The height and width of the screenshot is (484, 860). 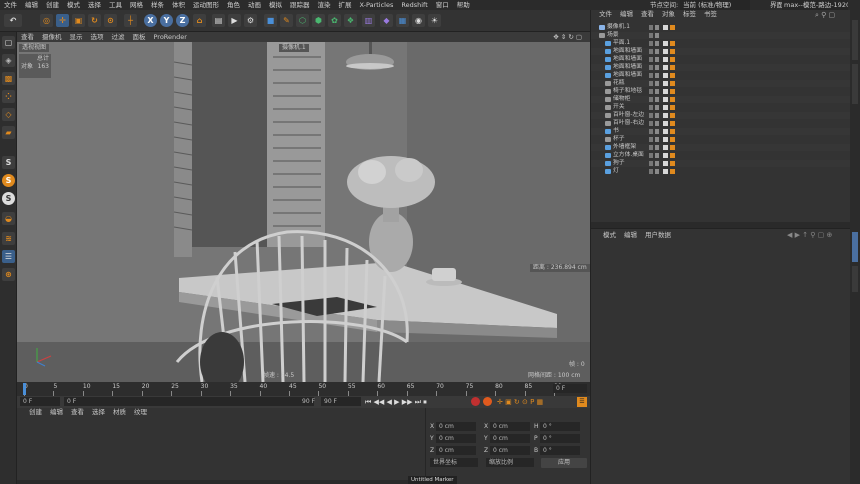 What do you see at coordinates (119, 412) in the screenshot?
I see `material-menu-item: 材质` at bounding box center [119, 412].